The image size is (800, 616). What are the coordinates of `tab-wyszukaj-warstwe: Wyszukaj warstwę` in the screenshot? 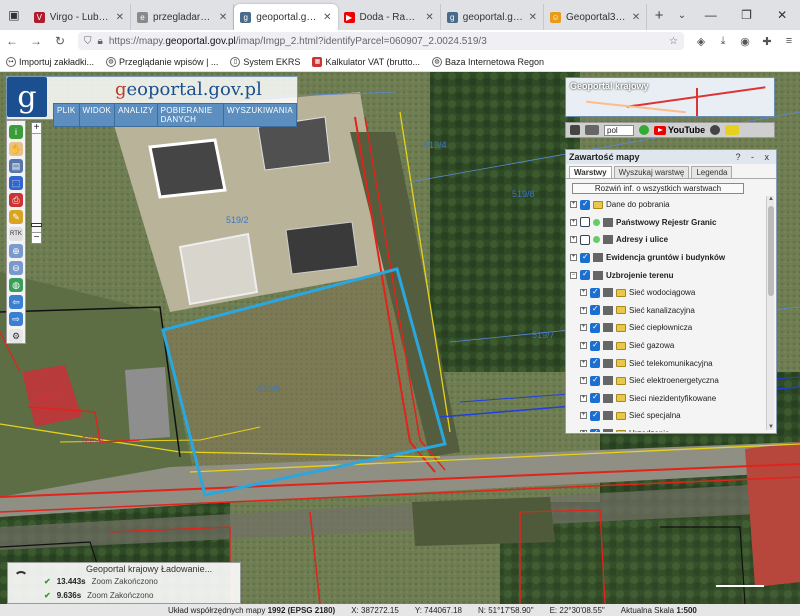 It's located at (651, 172).